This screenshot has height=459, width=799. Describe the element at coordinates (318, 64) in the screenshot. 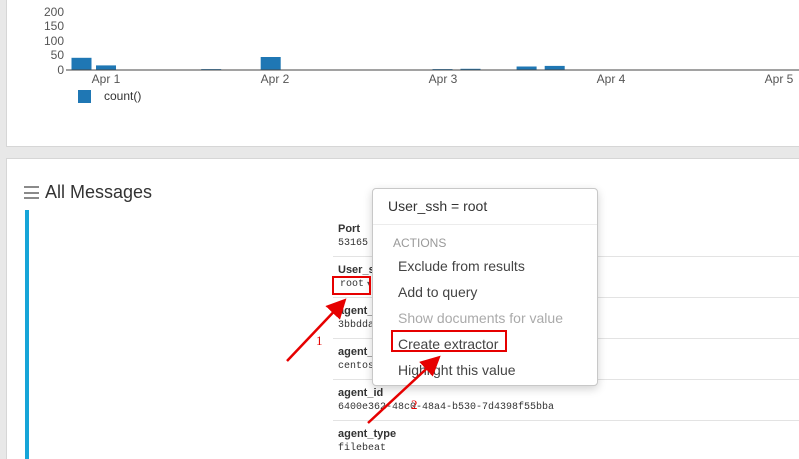

I see `histogram-bars` at that location.